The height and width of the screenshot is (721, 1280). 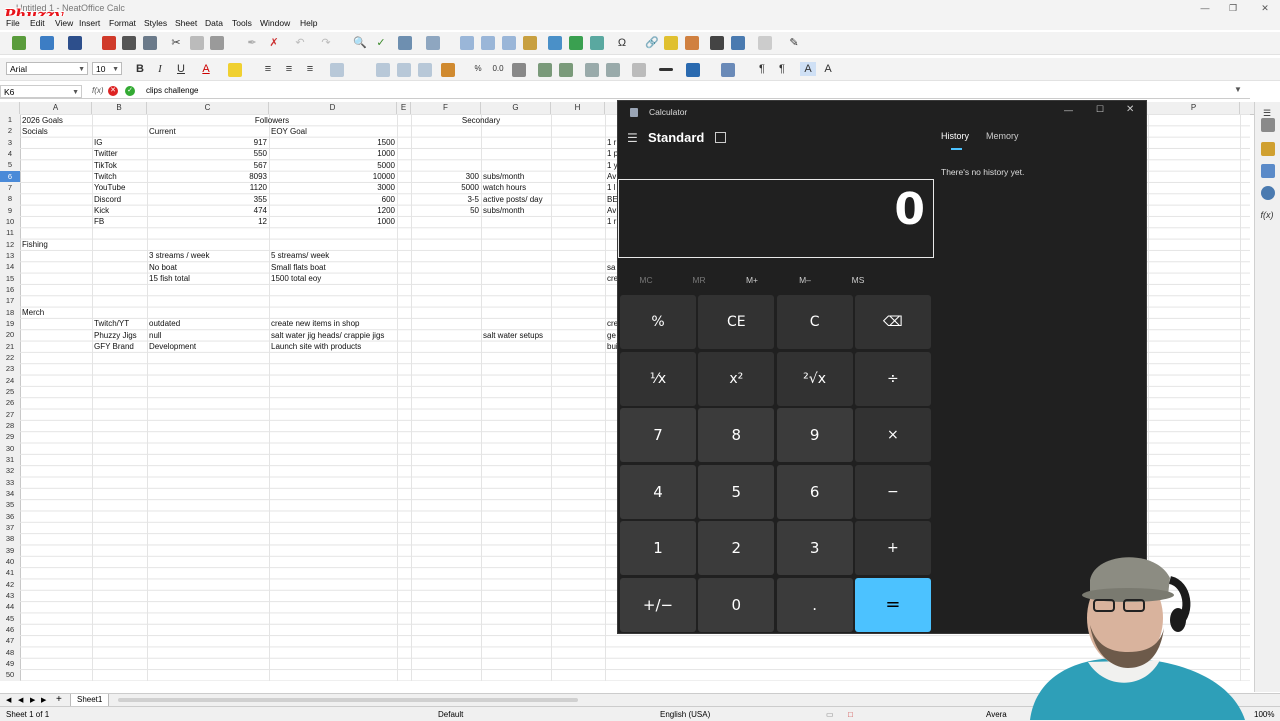 I want to click on cell-i21: bui, so click(x=612, y=346).